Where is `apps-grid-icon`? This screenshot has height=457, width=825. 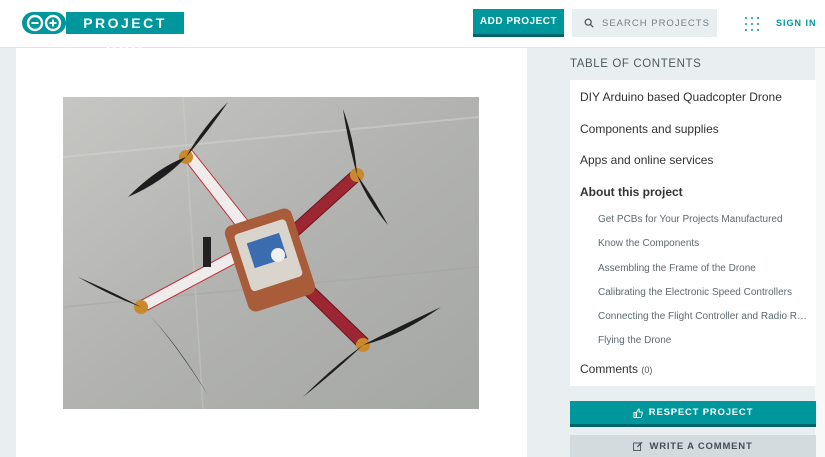
apps-grid-icon is located at coordinates (752, 24).